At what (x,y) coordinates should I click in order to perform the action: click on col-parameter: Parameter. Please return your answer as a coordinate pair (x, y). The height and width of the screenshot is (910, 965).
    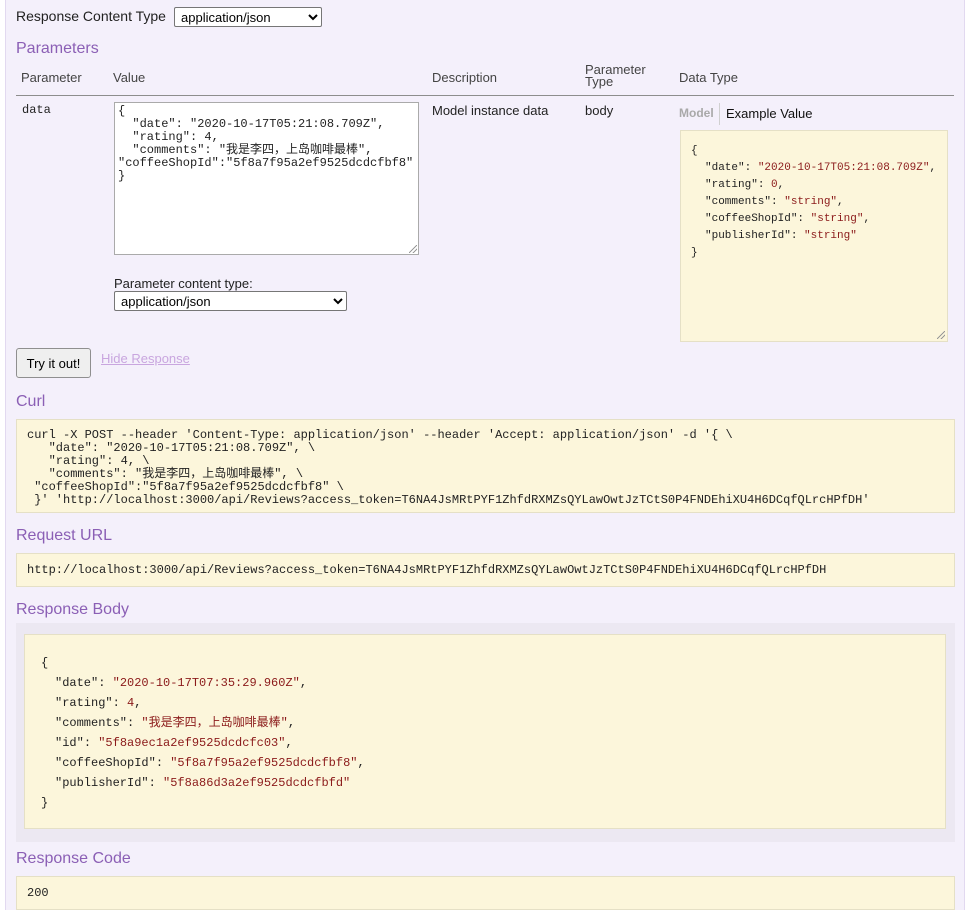
    Looking at the image, I should click on (51, 77).